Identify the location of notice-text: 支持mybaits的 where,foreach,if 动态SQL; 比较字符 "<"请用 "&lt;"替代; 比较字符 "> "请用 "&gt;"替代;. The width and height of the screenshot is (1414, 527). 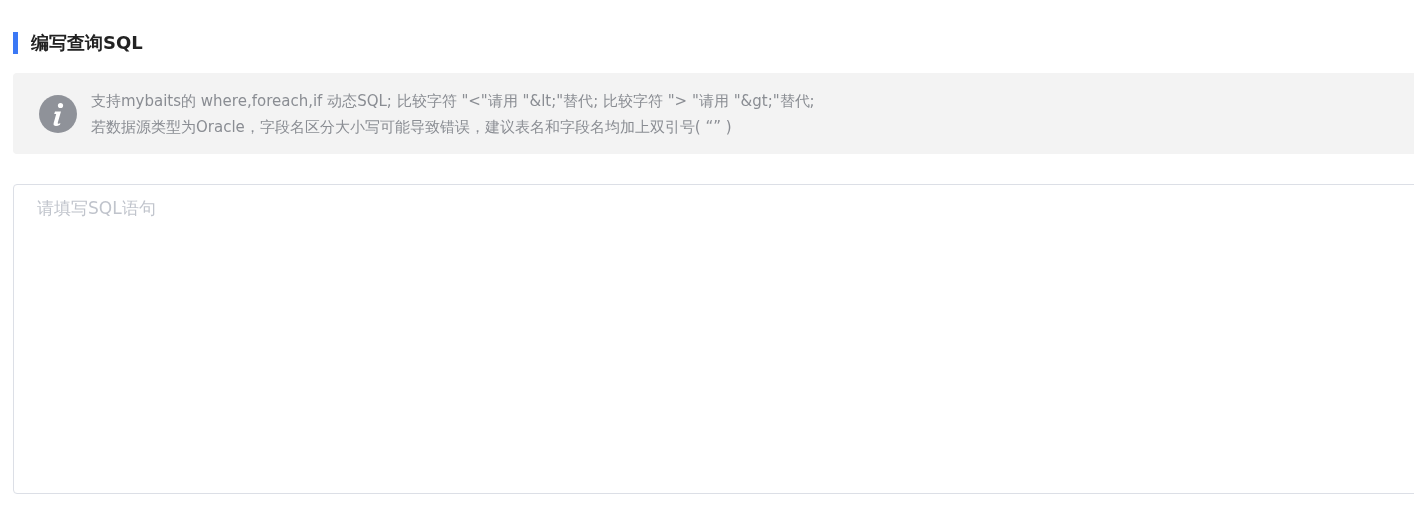
(453, 101).